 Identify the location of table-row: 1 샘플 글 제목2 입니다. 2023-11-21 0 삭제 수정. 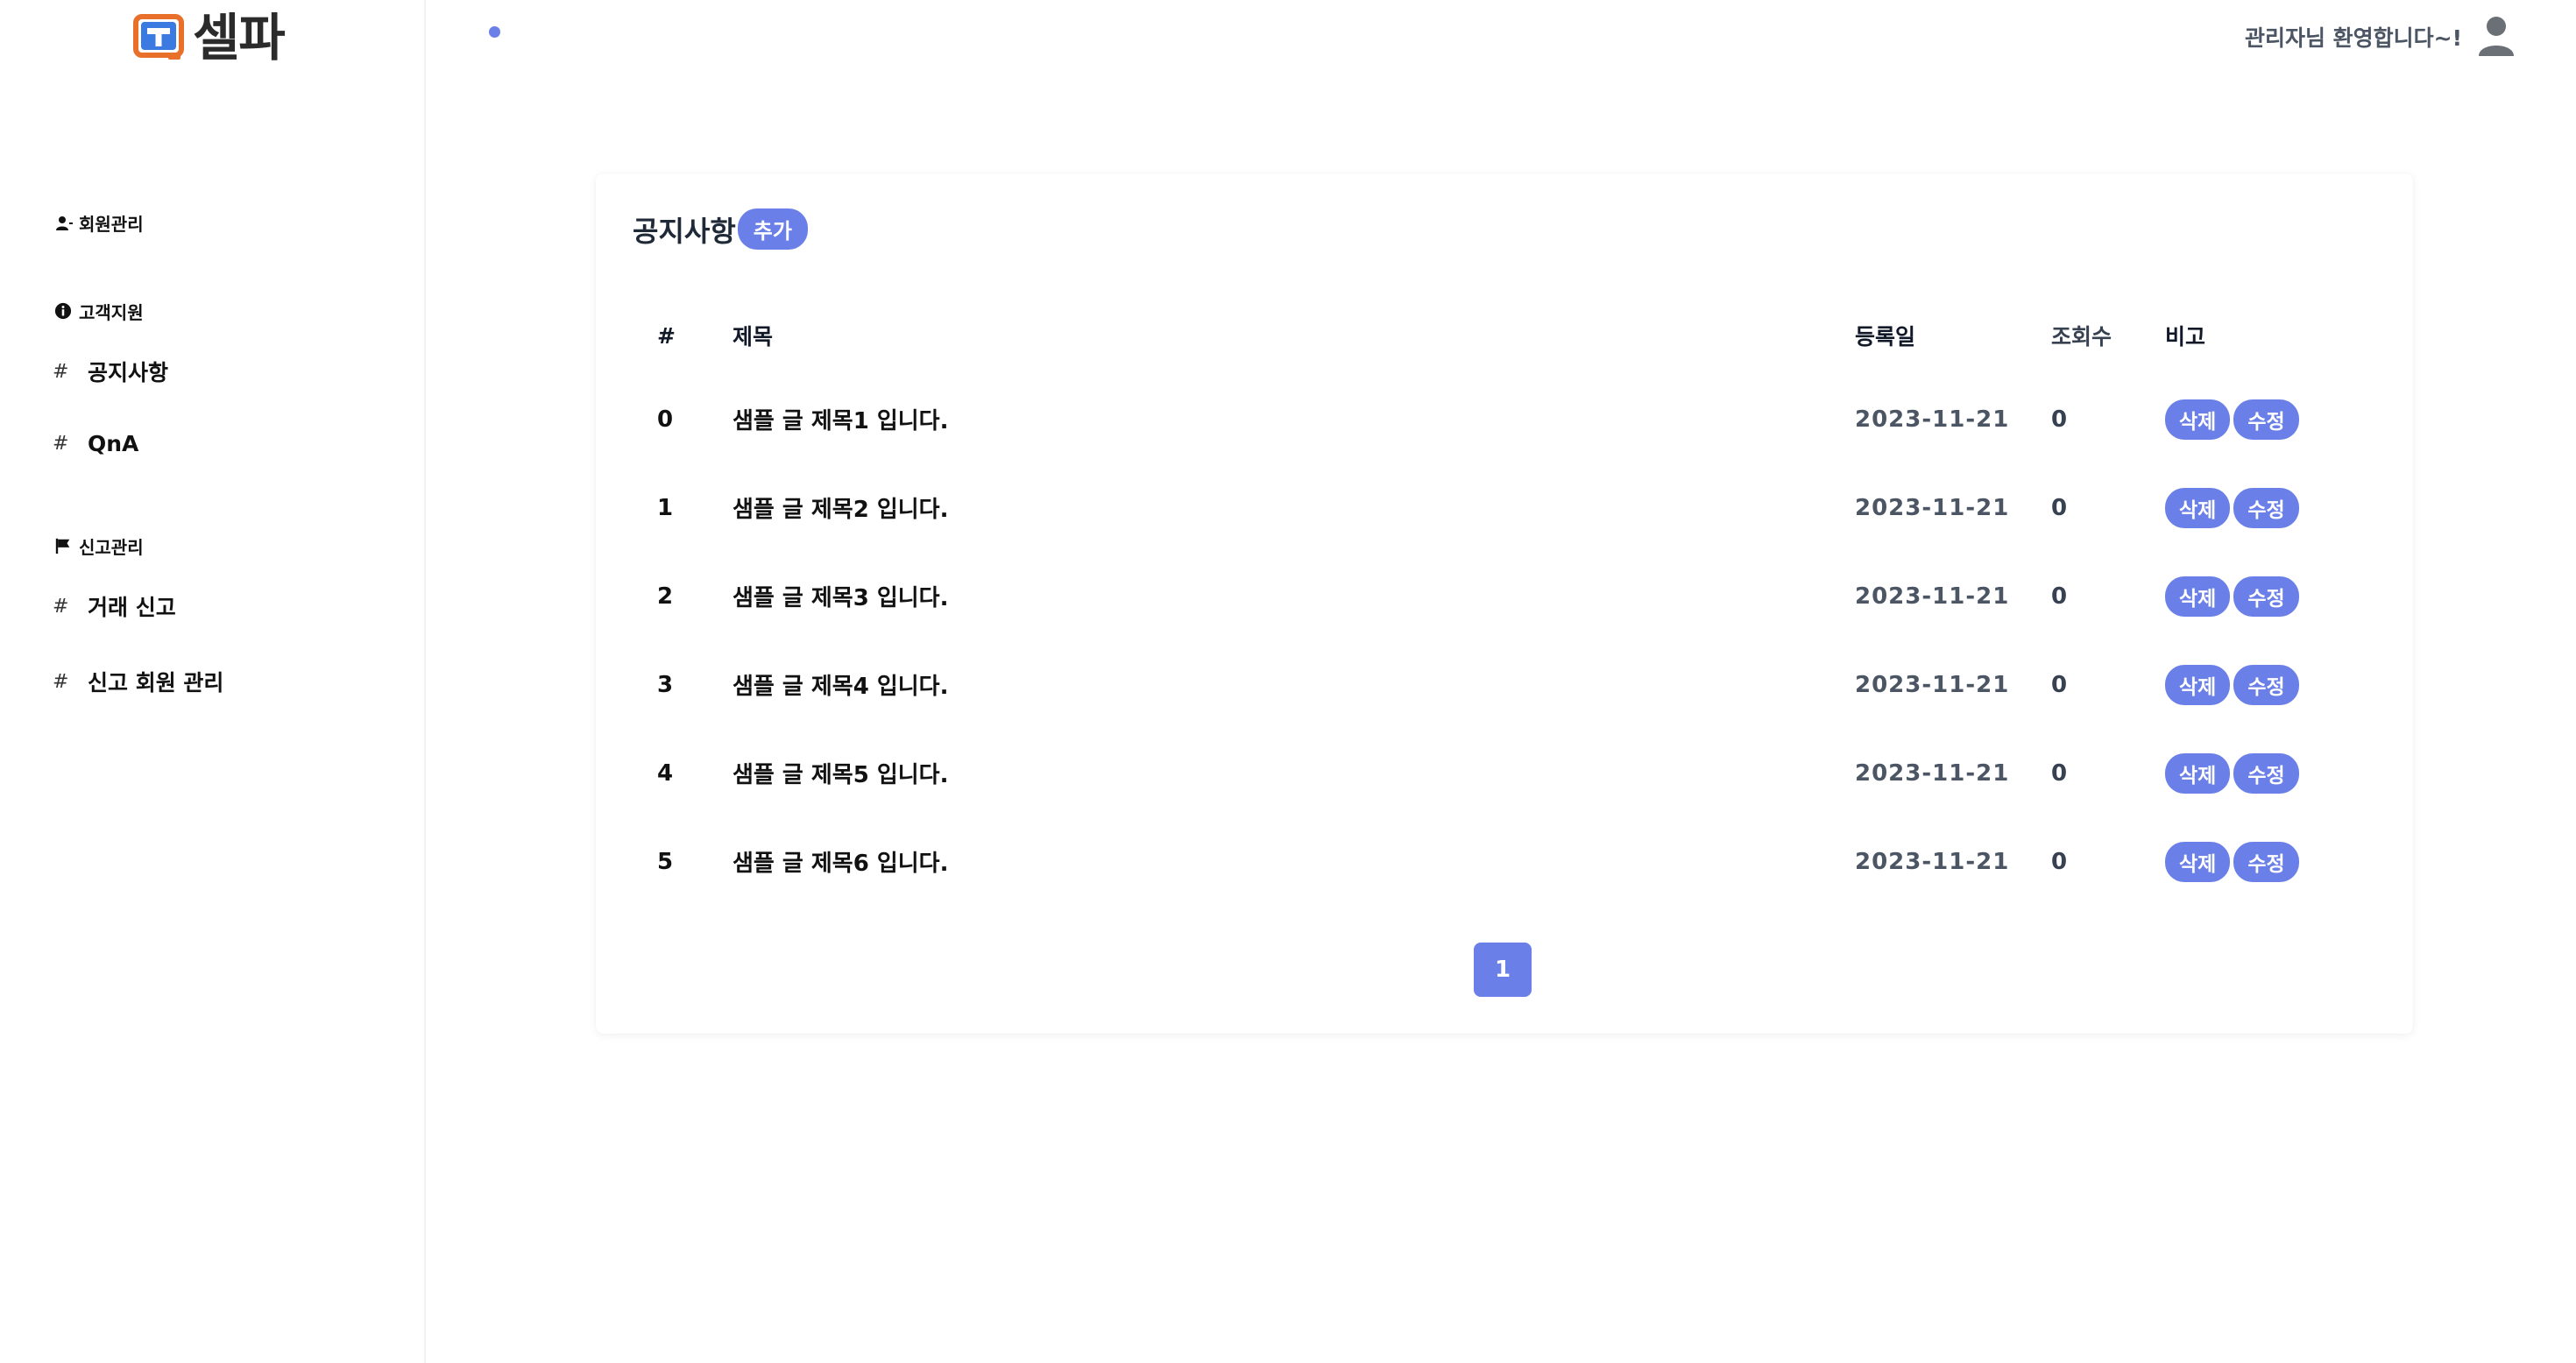
(1504, 507).